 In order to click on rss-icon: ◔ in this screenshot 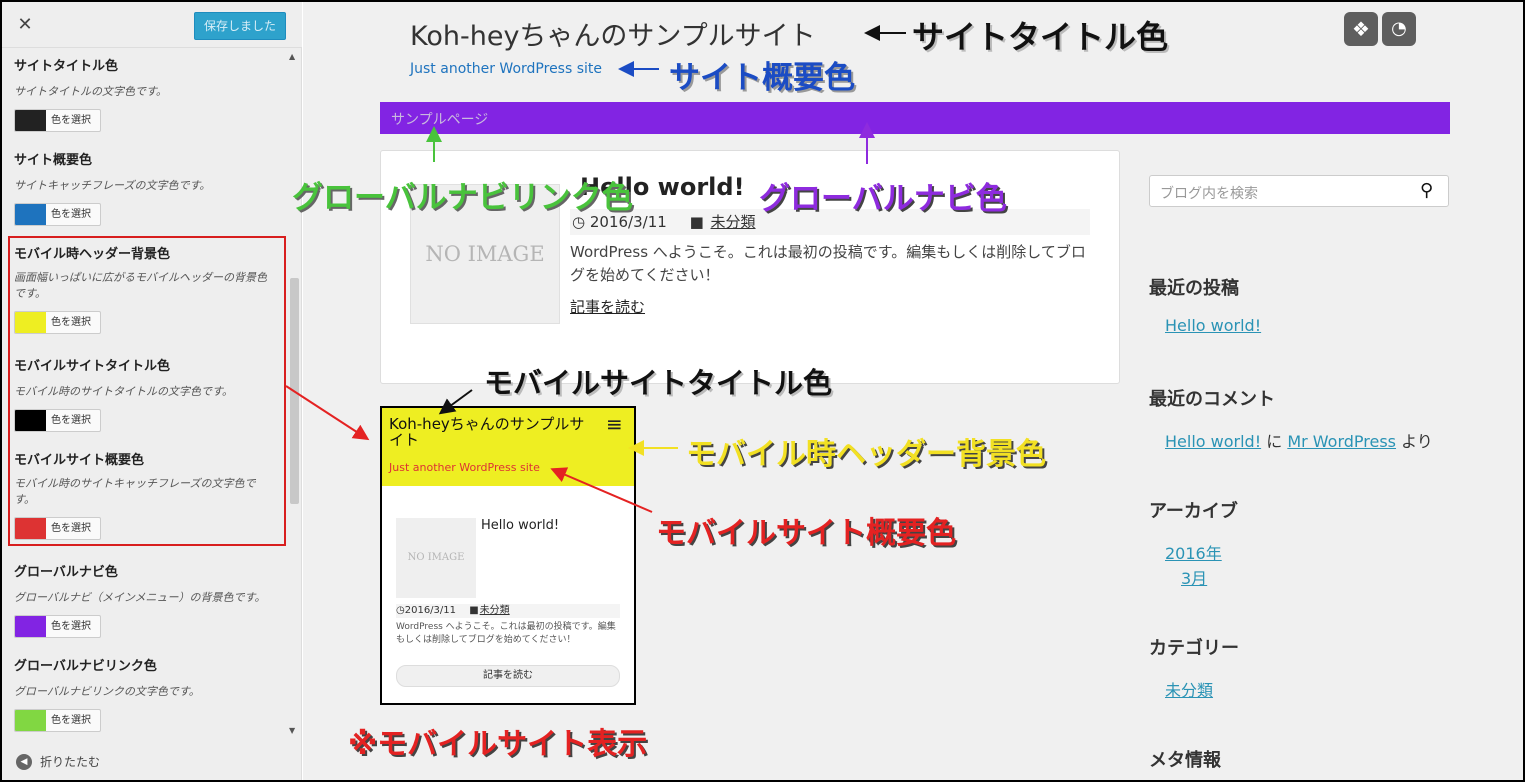, I will do `click(1399, 29)`.